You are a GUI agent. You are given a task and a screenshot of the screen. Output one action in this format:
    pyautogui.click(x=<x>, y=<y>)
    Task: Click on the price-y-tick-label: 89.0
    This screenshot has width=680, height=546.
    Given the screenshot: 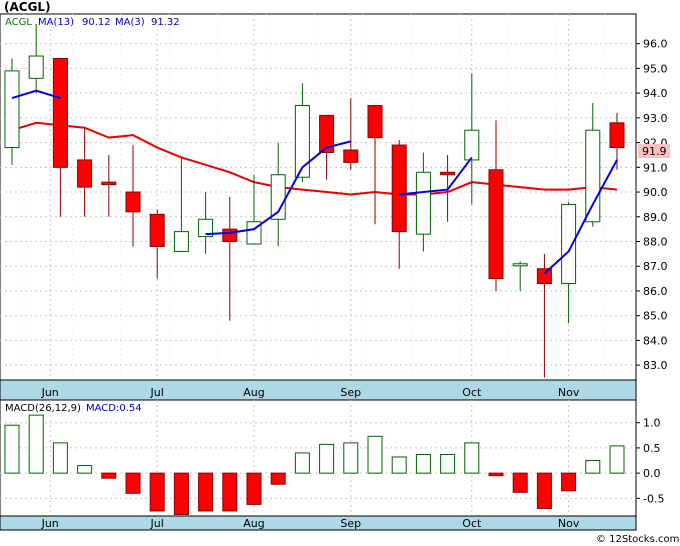 What is the action you would take?
    pyautogui.click(x=655, y=217)
    